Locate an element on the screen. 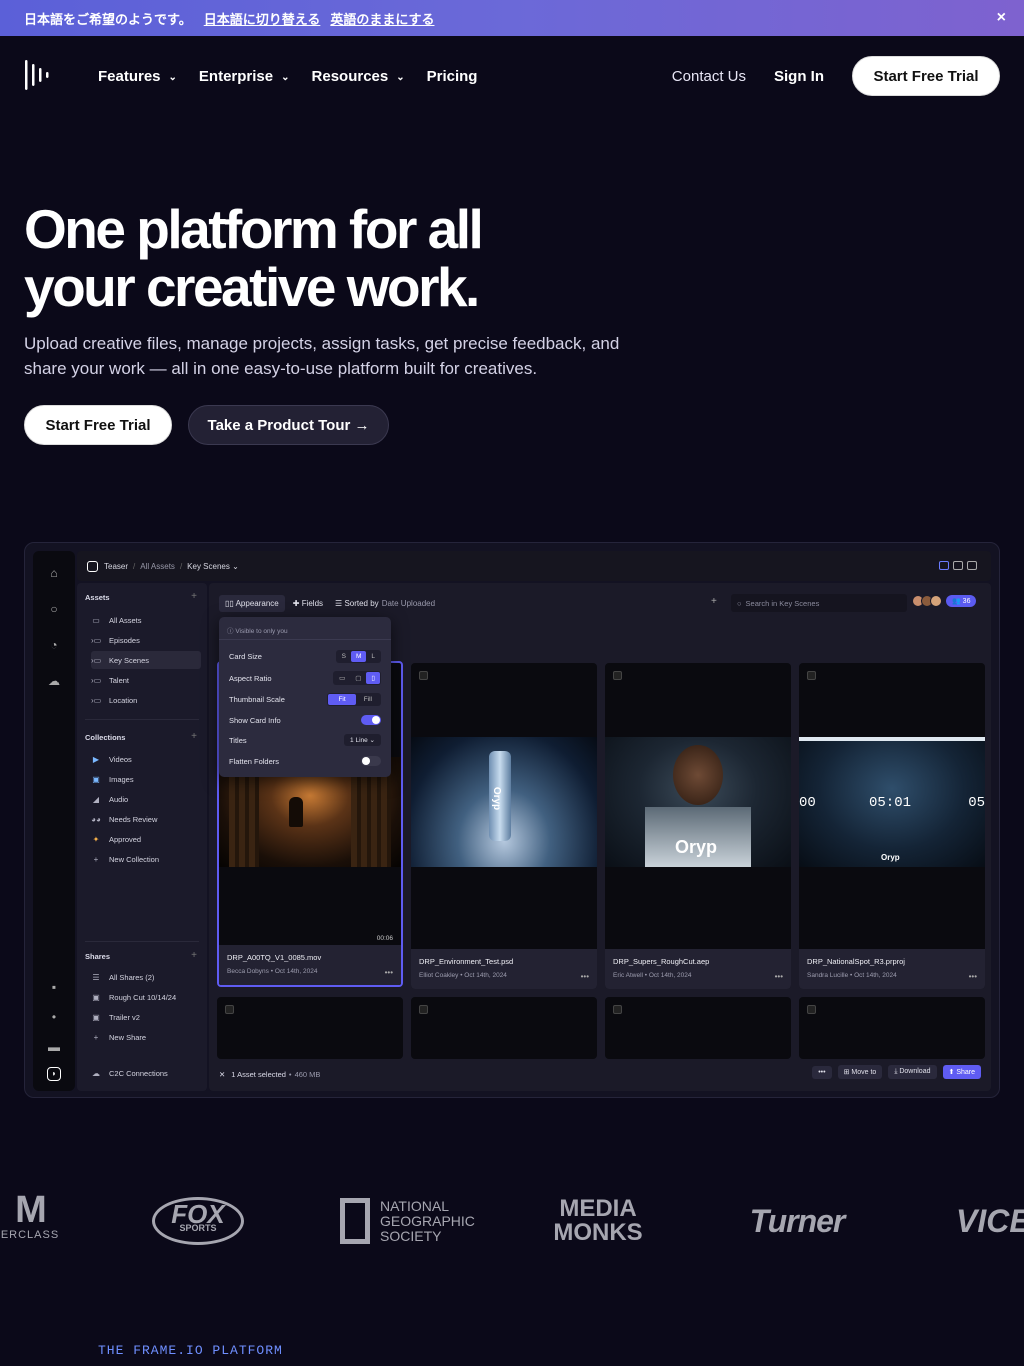  cloud-icon: ☁ is located at coordinates (96, 1073).